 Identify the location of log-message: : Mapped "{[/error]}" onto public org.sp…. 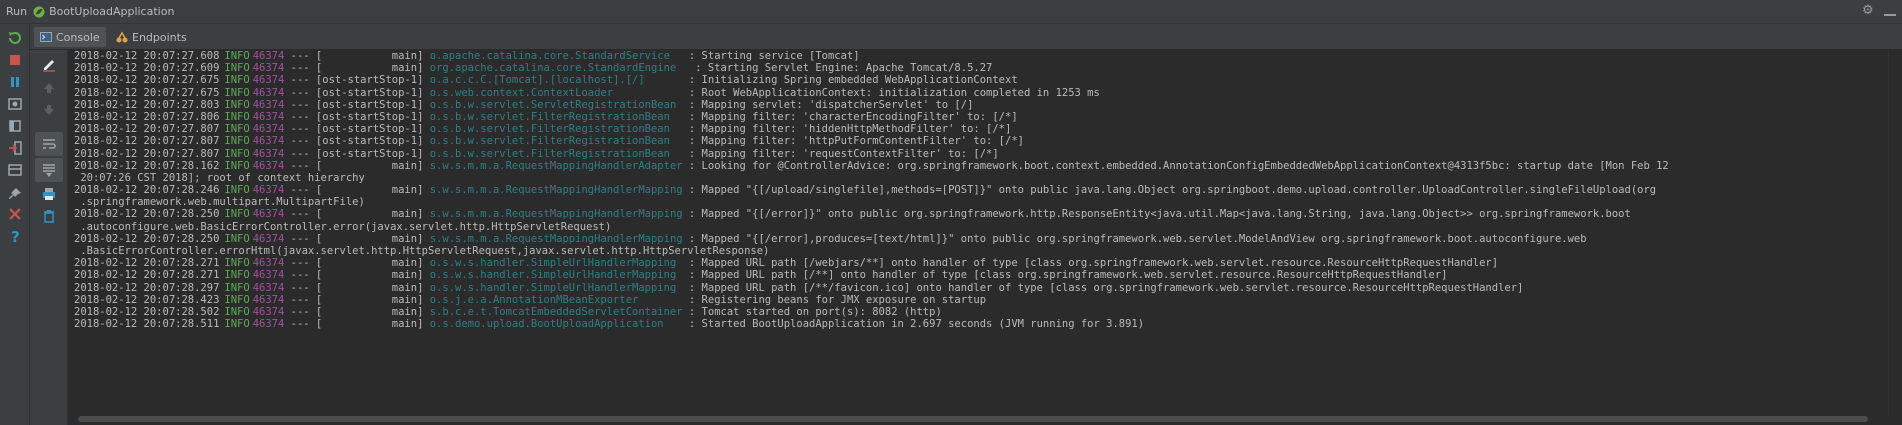
(1156, 214).